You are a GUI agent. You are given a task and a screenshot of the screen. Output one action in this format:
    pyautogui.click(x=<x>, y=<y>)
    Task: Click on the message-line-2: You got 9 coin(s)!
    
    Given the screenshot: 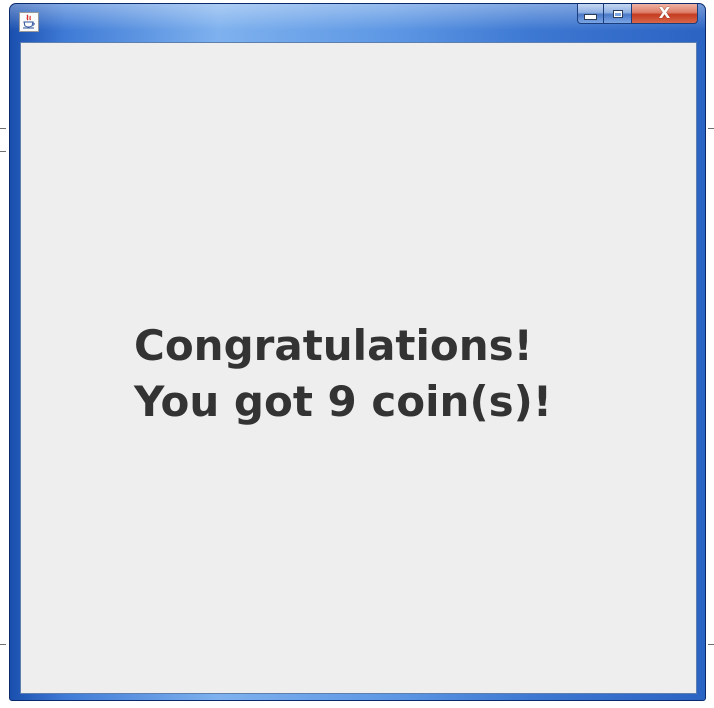 What is the action you would take?
    pyautogui.click(x=343, y=401)
    